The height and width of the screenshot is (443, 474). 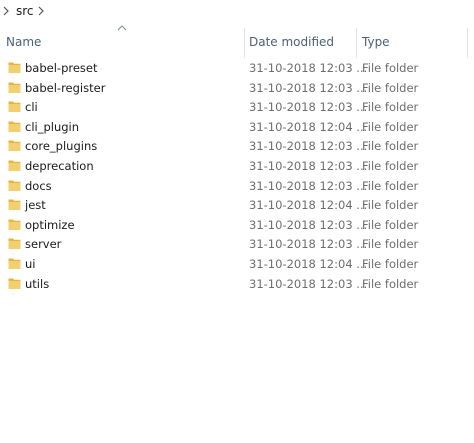 I want to click on file-name: babel-preset, so click(x=61, y=68).